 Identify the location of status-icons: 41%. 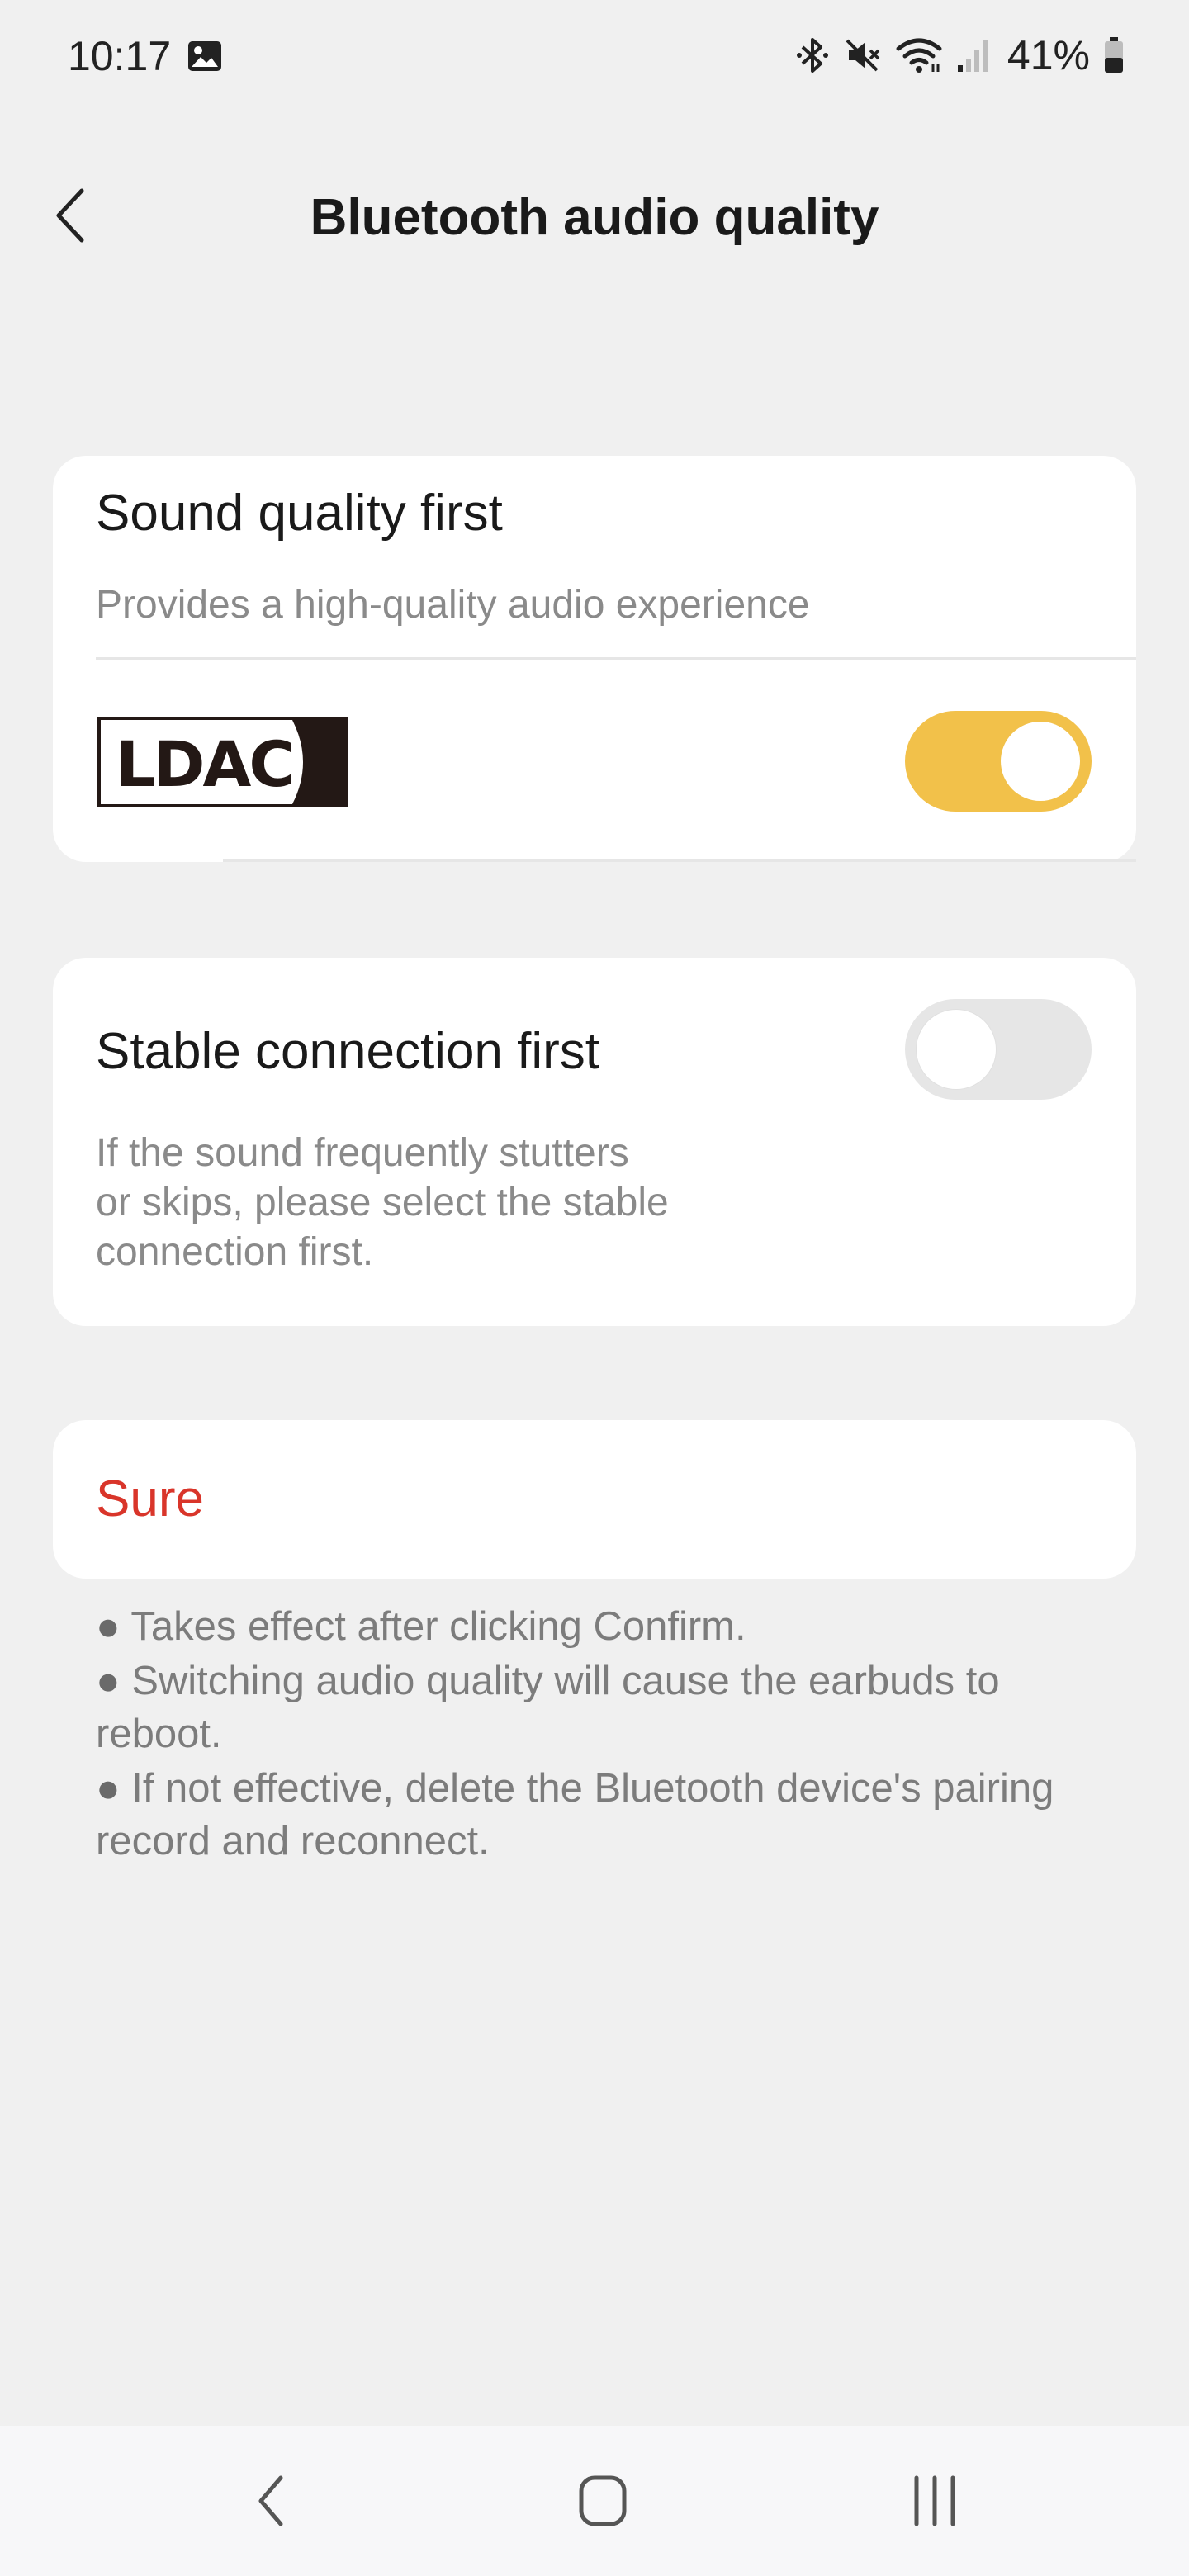
(960, 55).